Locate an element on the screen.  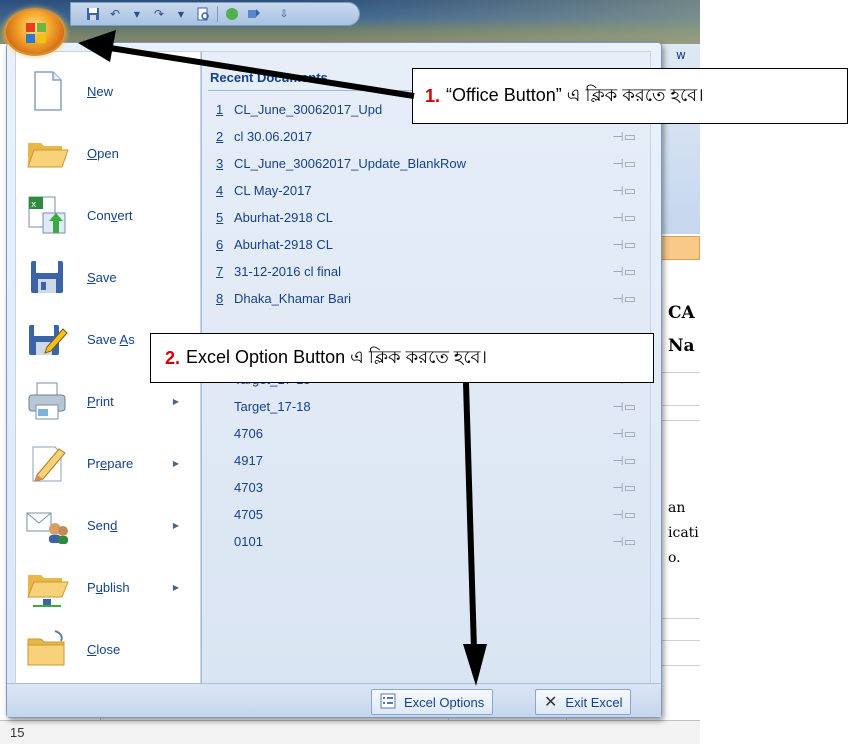
arrow-to-office-button is located at coordinates (262, 72).